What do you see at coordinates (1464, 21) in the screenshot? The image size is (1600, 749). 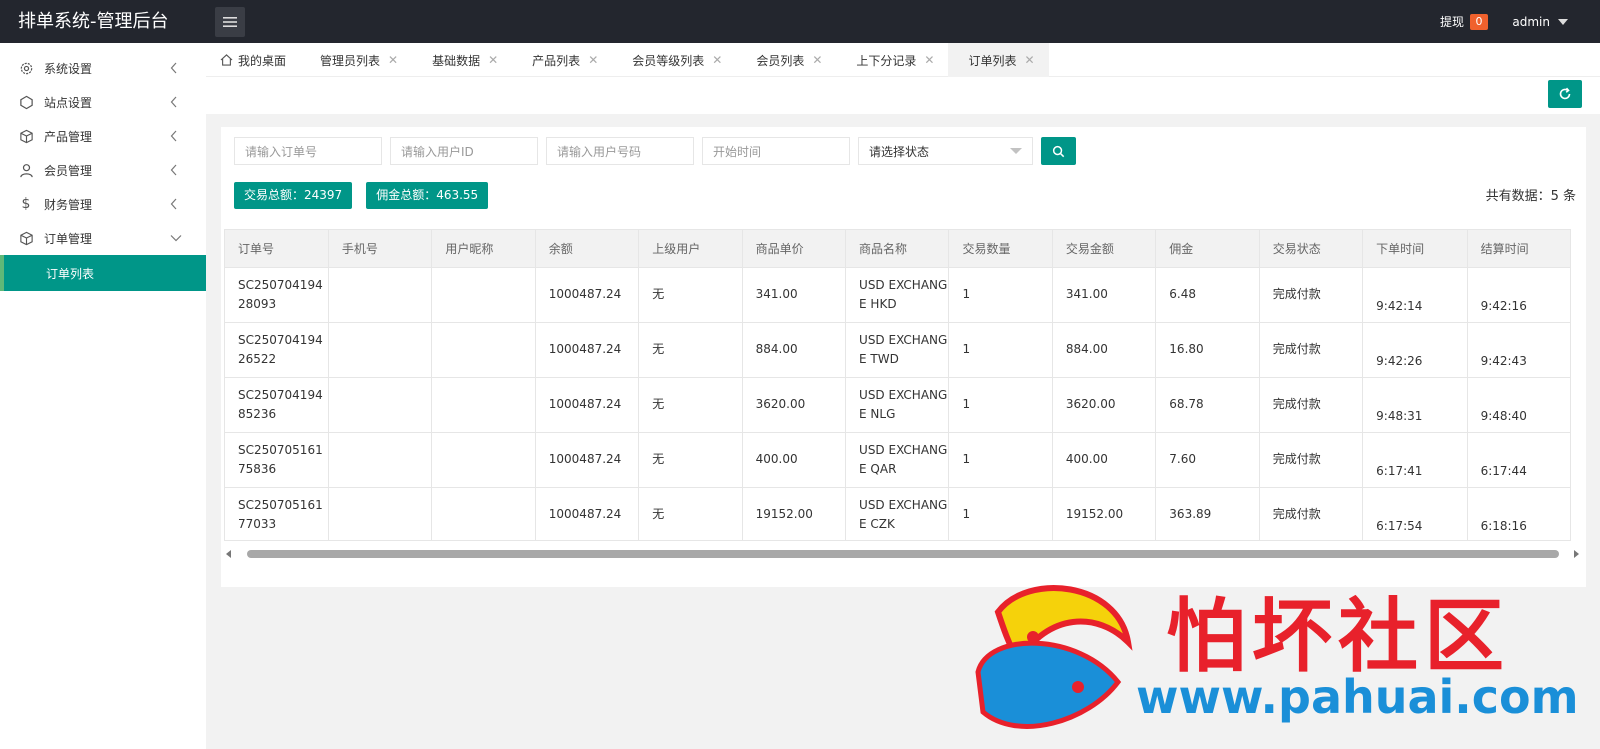 I see `withdraw-link: 提现 0` at bounding box center [1464, 21].